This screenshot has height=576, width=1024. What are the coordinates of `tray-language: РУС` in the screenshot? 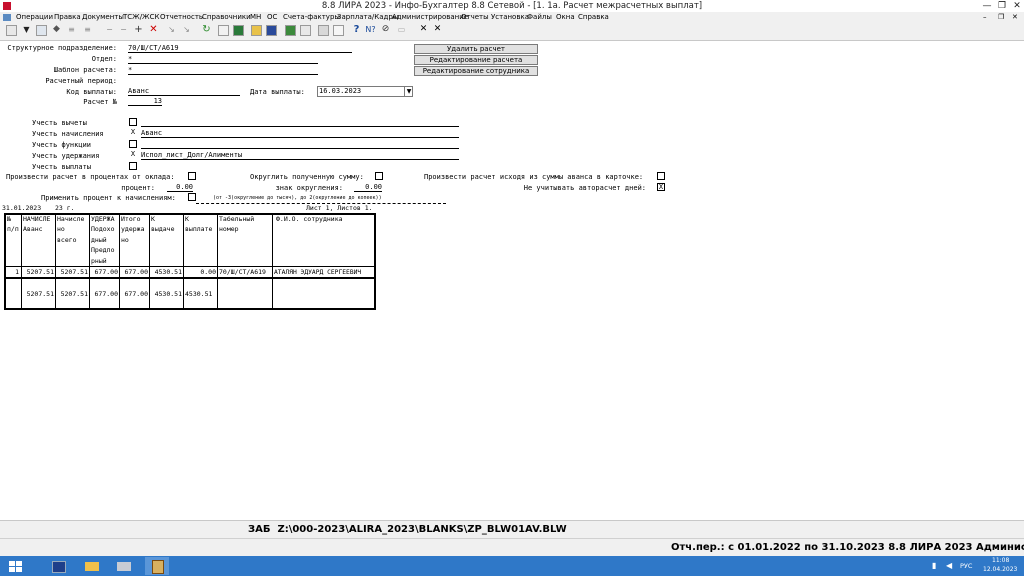 It's located at (966, 566).